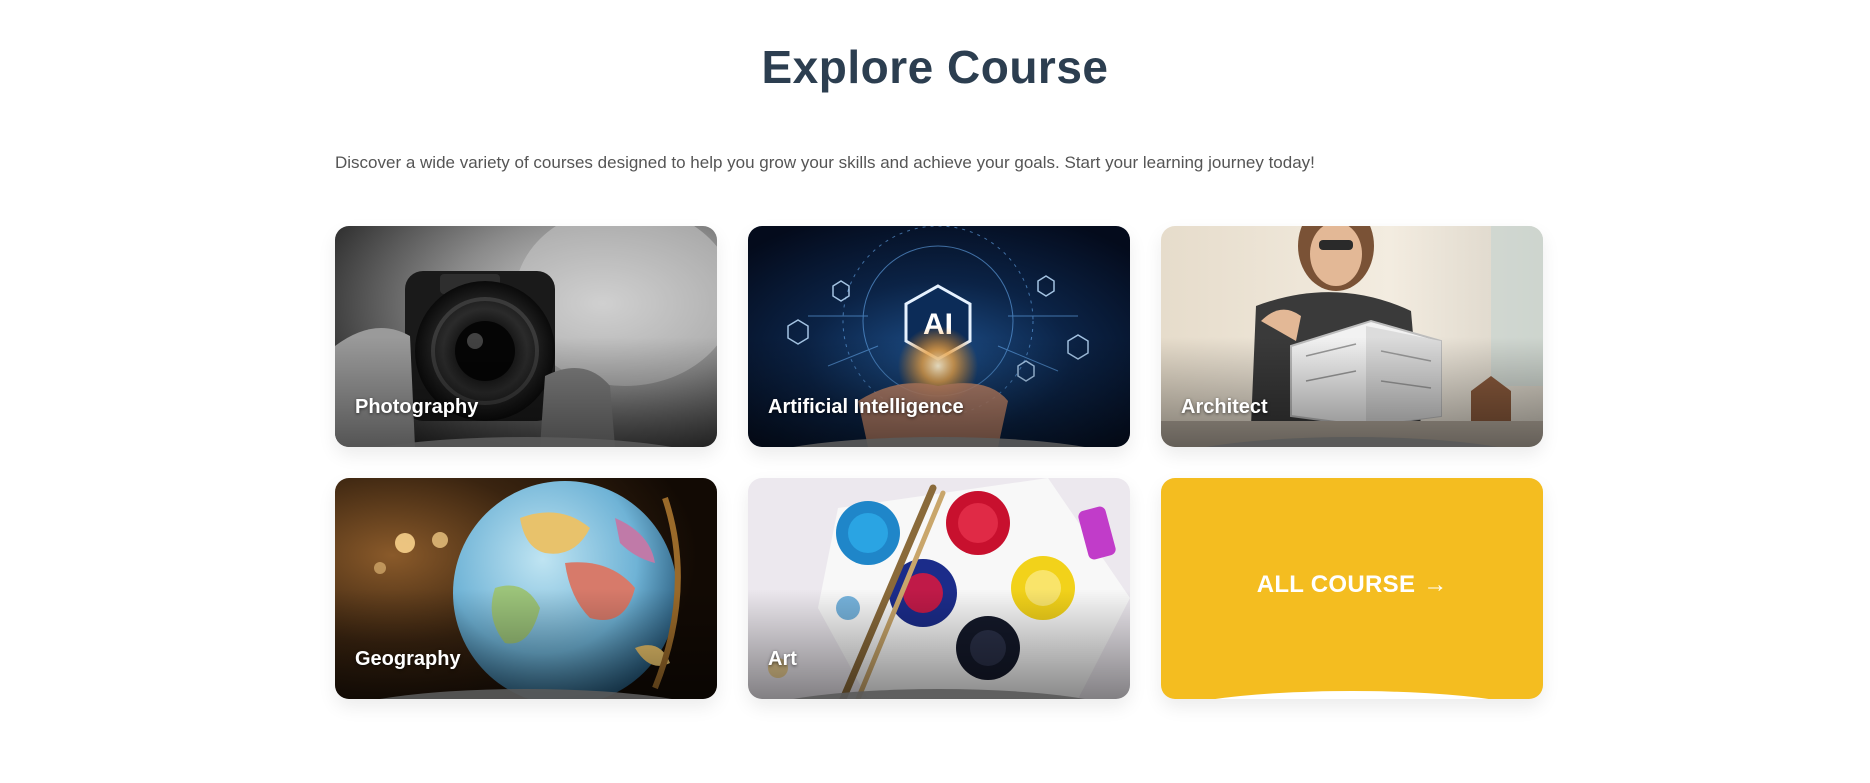 The height and width of the screenshot is (783, 1870). What do you see at coordinates (782, 659) in the screenshot?
I see `course-label: Art` at bounding box center [782, 659].